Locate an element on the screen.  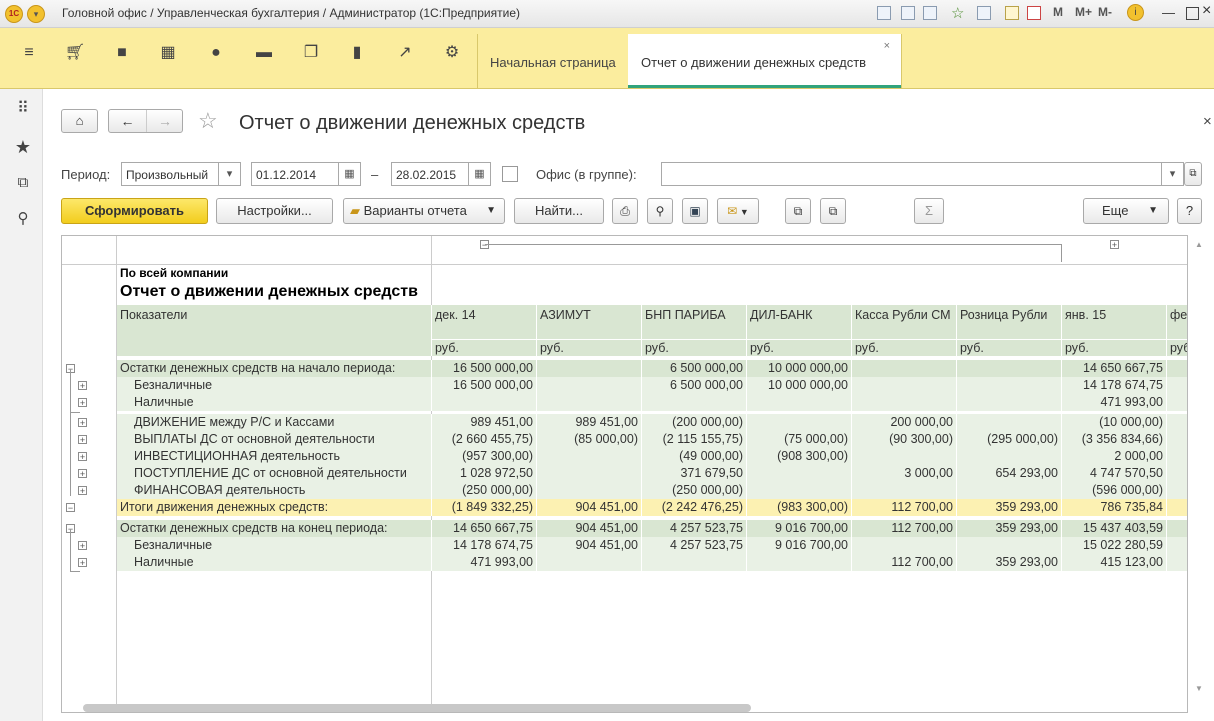
table-cell: 16 500 000,00 is located at coordinates (493, 385).